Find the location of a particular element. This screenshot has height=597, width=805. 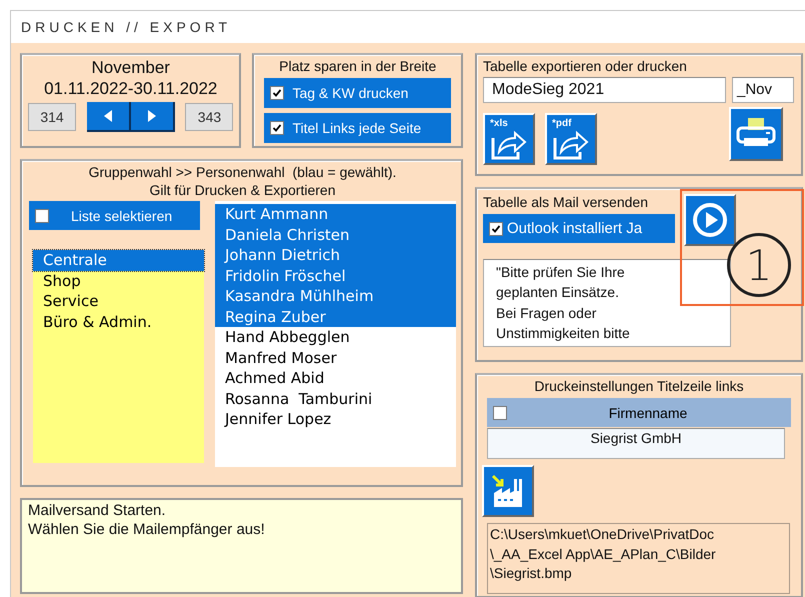

option-checkbox: Tag & KW drucken is located at coordinates (357, 93).